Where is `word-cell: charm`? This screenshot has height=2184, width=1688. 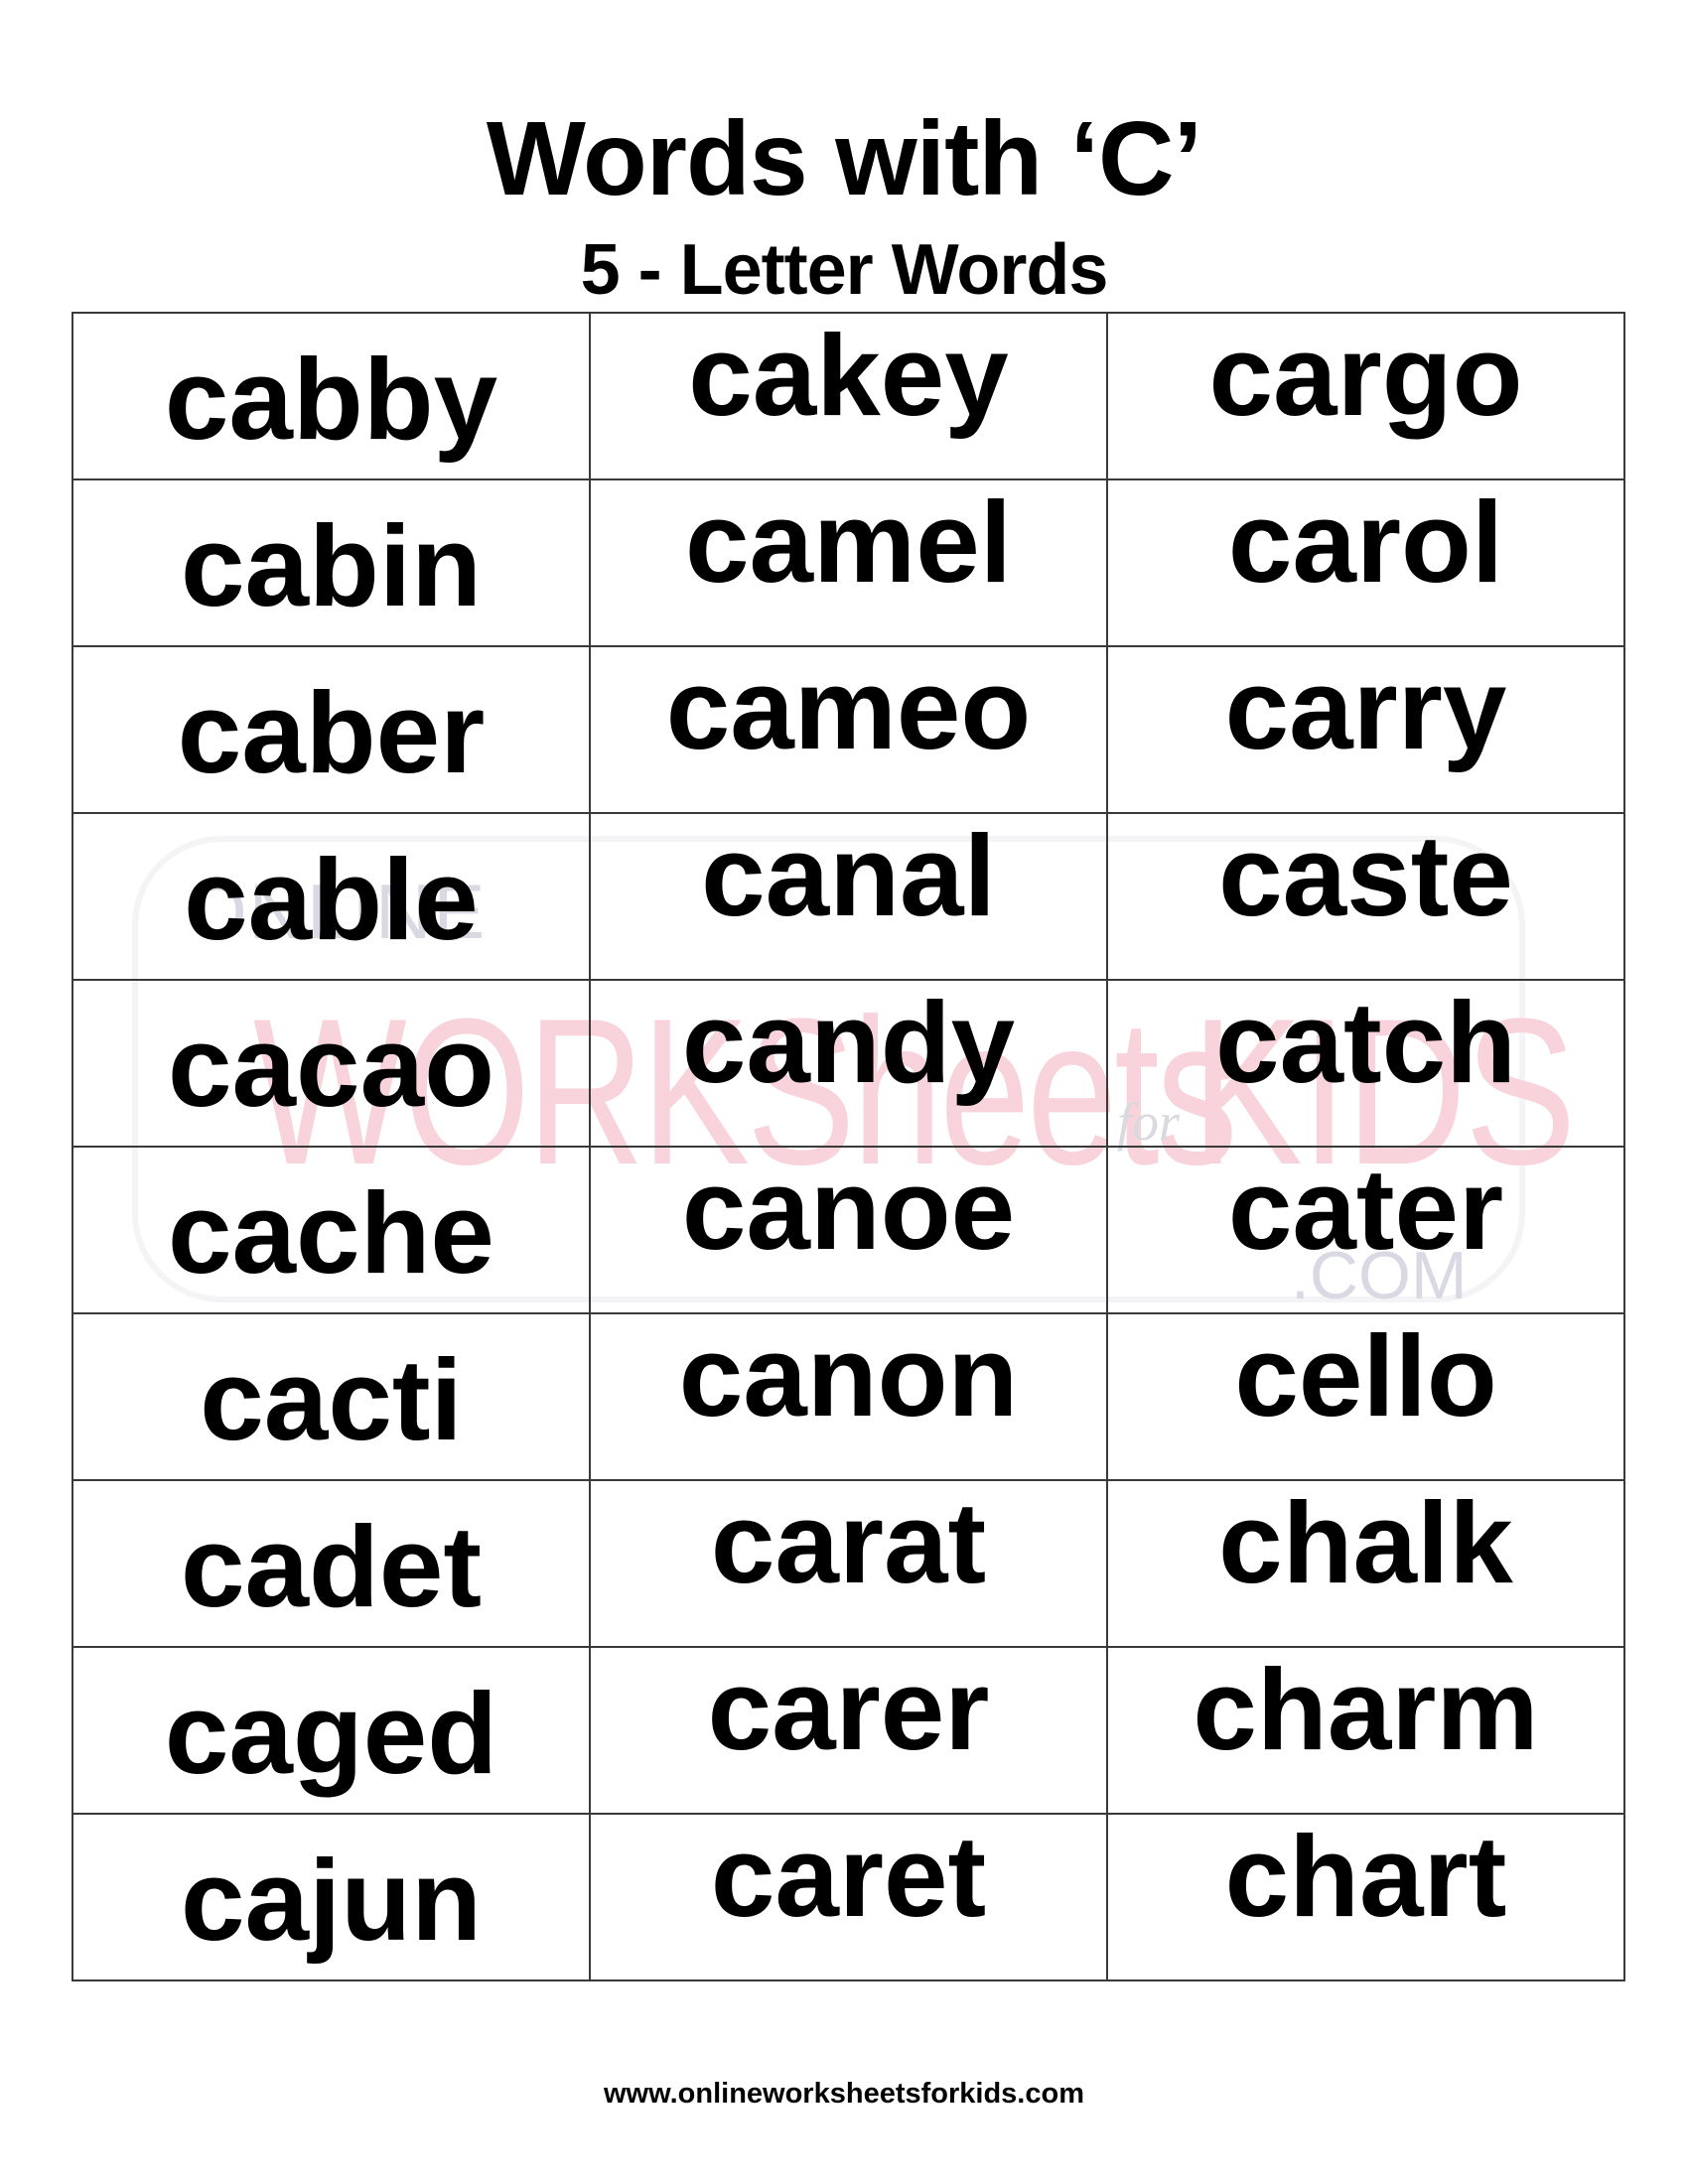
word-cell: charm is located at coordinates (1365, 1730).